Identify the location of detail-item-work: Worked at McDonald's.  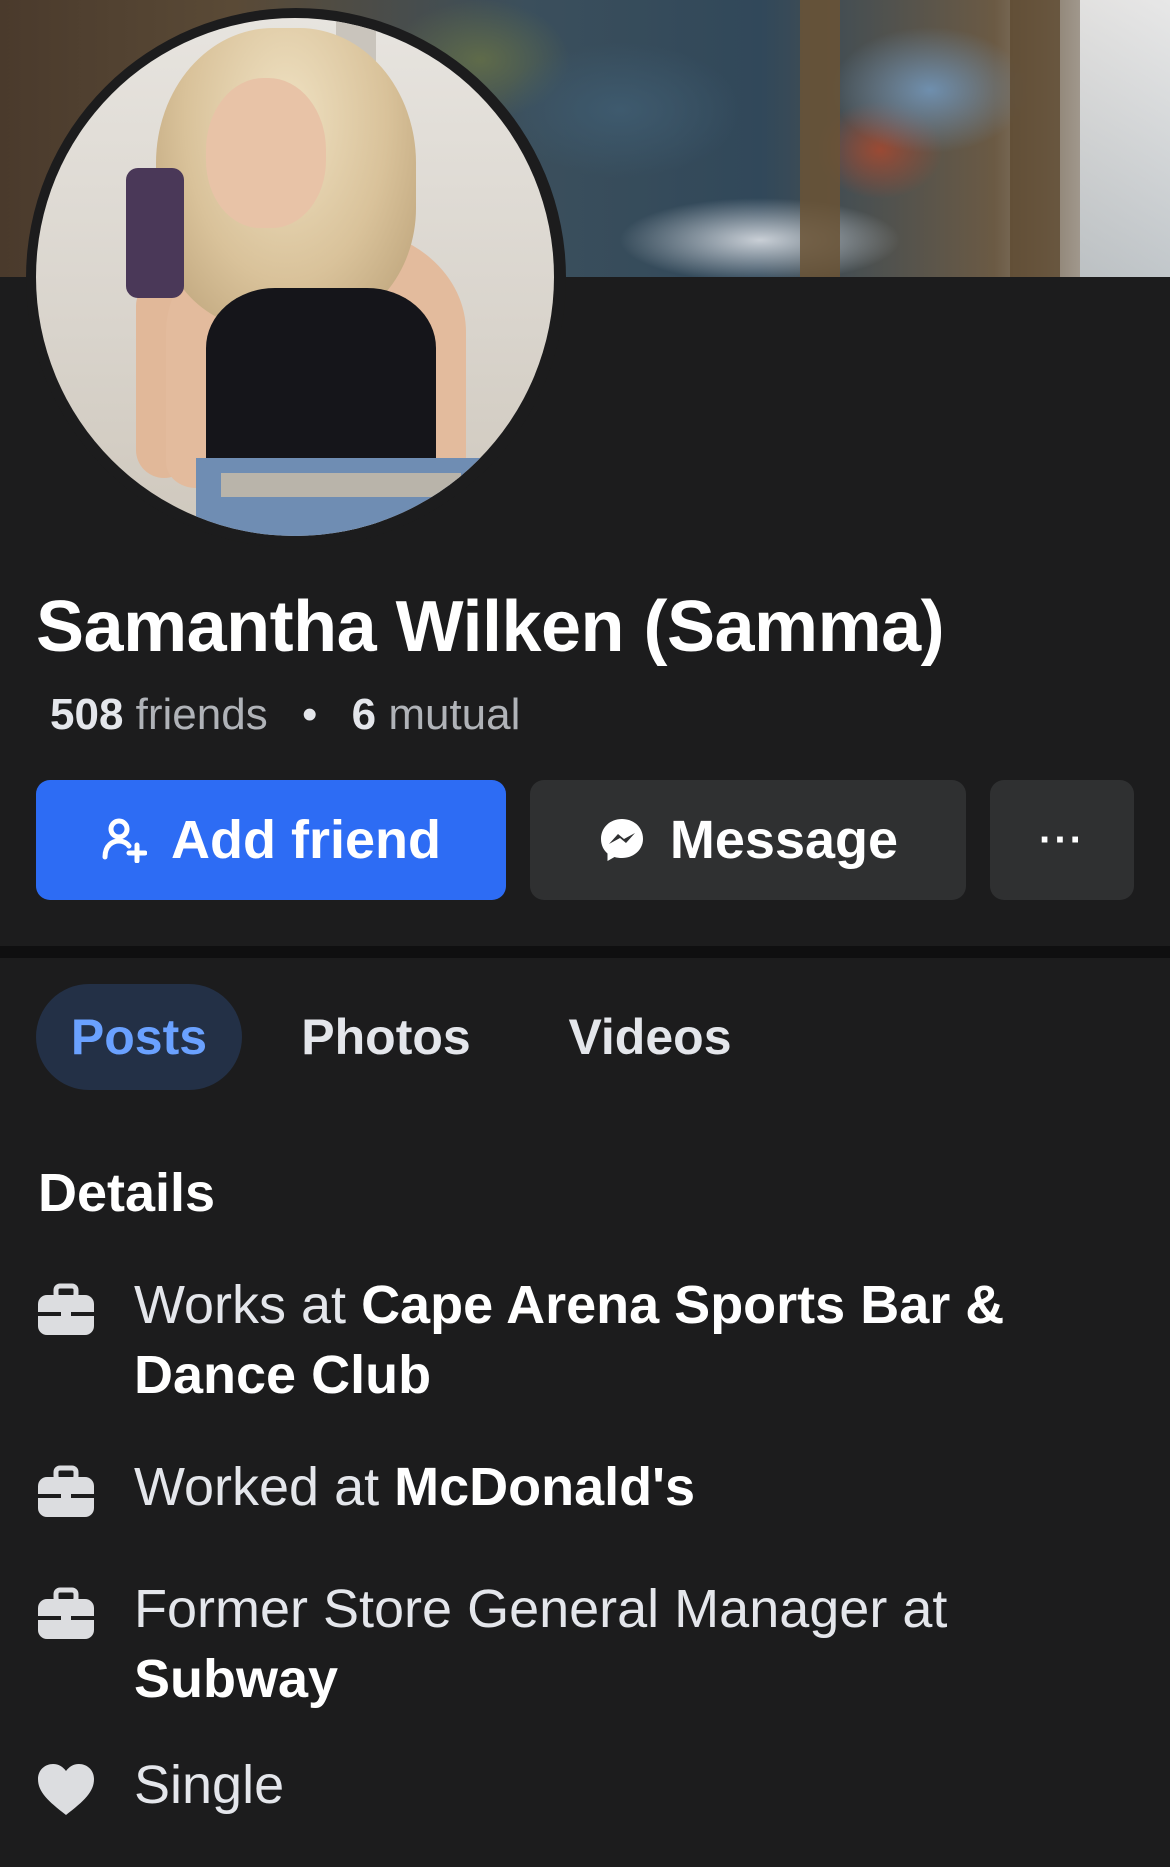
(586, 1487).